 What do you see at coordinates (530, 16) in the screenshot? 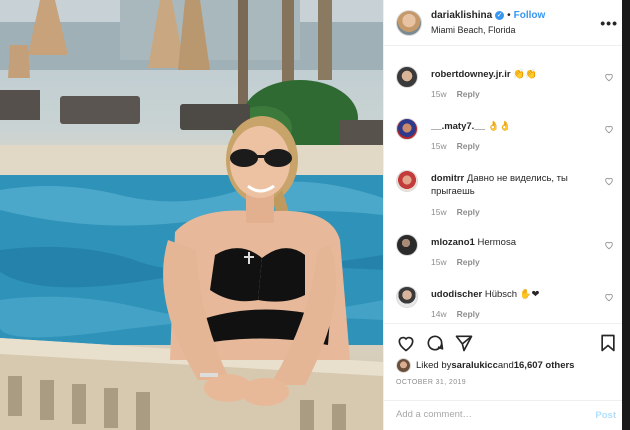
I see `follow-button: Follow` at bounding box center [530, 16].